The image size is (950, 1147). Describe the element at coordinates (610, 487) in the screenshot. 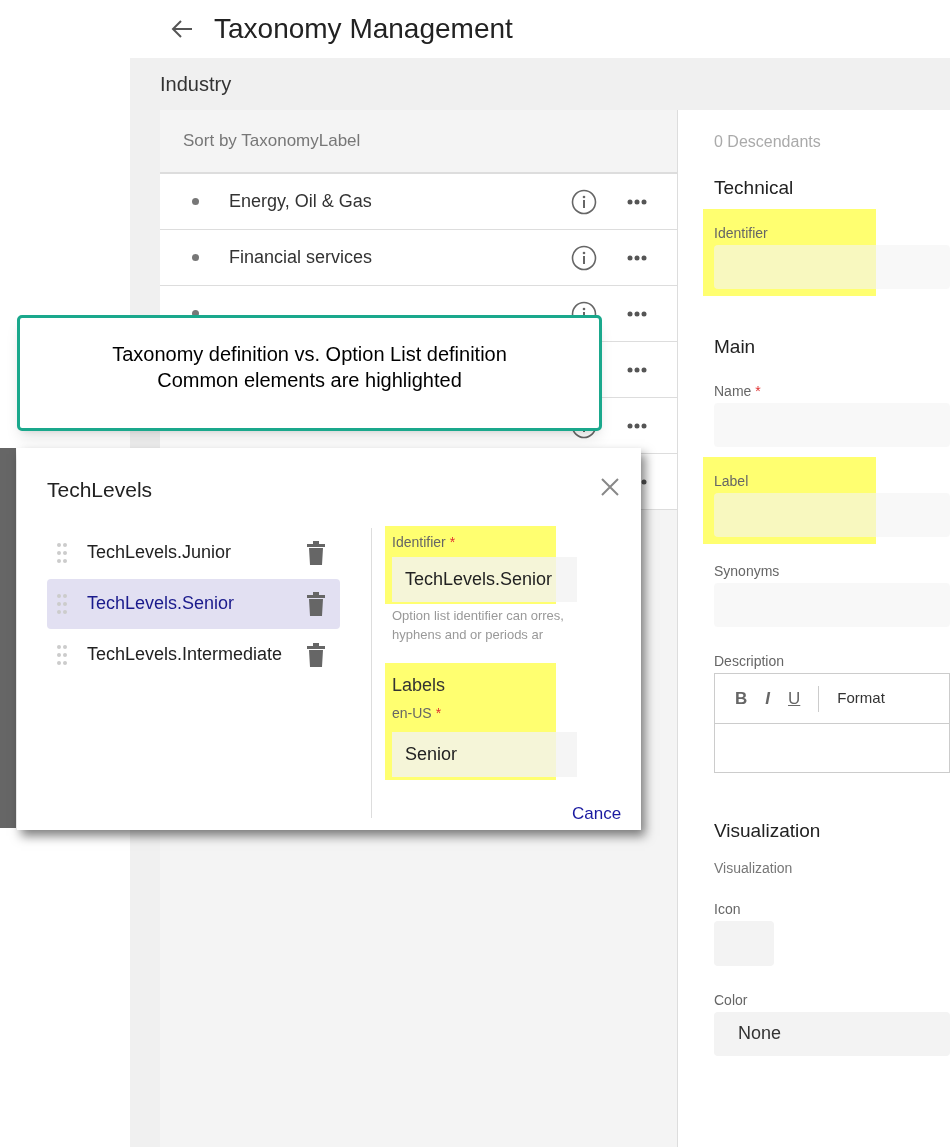

I see `close-icon` at that location.